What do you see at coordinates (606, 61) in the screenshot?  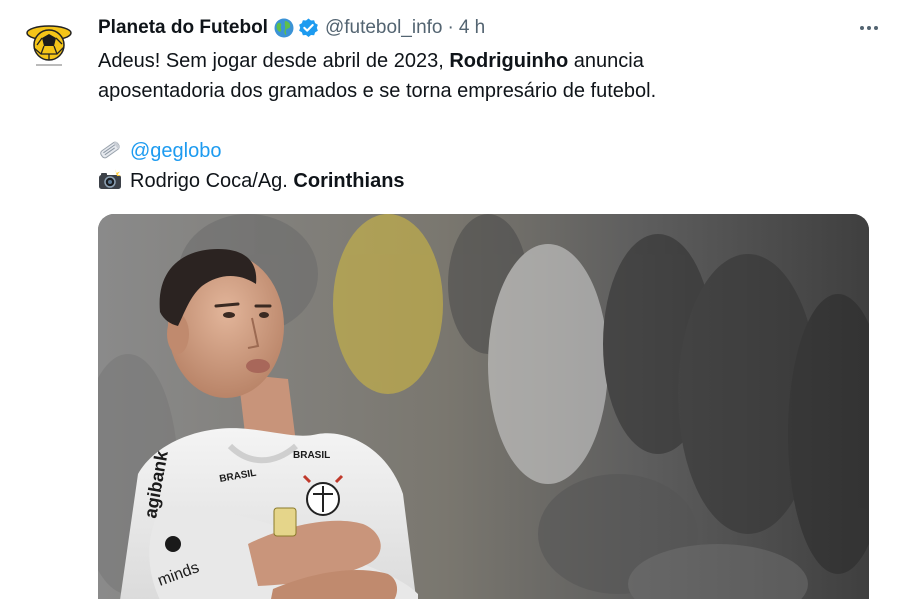 I see `text-end: anuncia` at bounding box center [606, 61].